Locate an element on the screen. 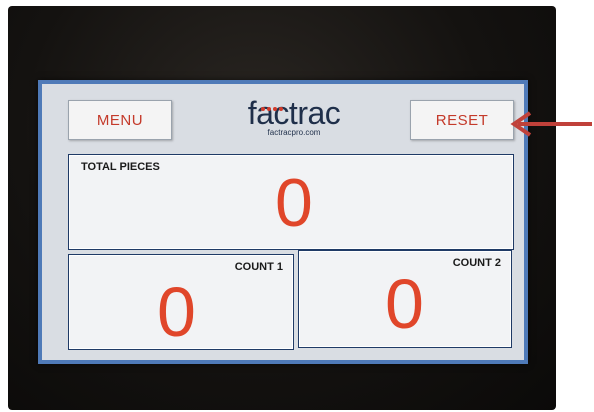  menu-button-label: MENU is located at coordinates (120, 120).